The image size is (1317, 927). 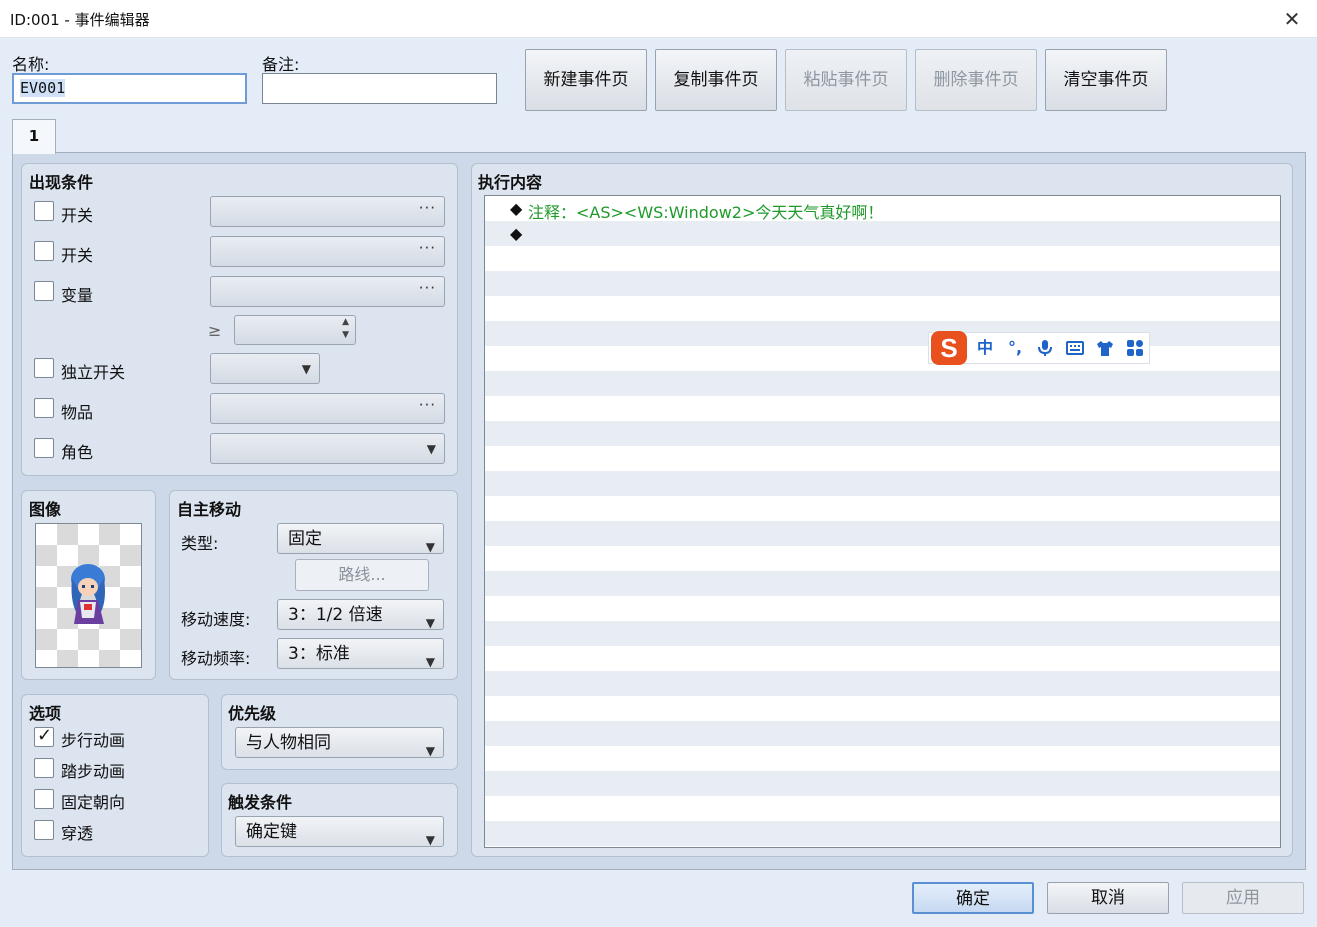 What do you see at coordinates (1108, 898) in the screenshot?
I see `cancel-button: 取消` at bounding box center [1108, 898].